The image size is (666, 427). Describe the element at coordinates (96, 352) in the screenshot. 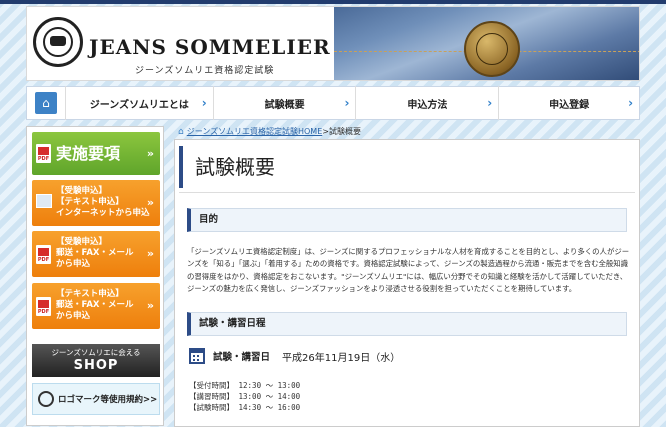

I see `shop-caption: ジーンズソムリエに会える` at that location.